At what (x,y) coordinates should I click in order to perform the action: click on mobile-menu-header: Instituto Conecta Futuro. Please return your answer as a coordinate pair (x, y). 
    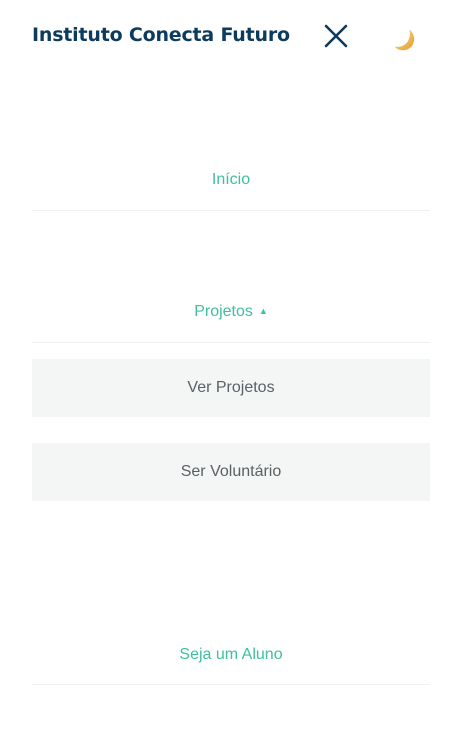
    Looking at the image, I should click on (229, 38).